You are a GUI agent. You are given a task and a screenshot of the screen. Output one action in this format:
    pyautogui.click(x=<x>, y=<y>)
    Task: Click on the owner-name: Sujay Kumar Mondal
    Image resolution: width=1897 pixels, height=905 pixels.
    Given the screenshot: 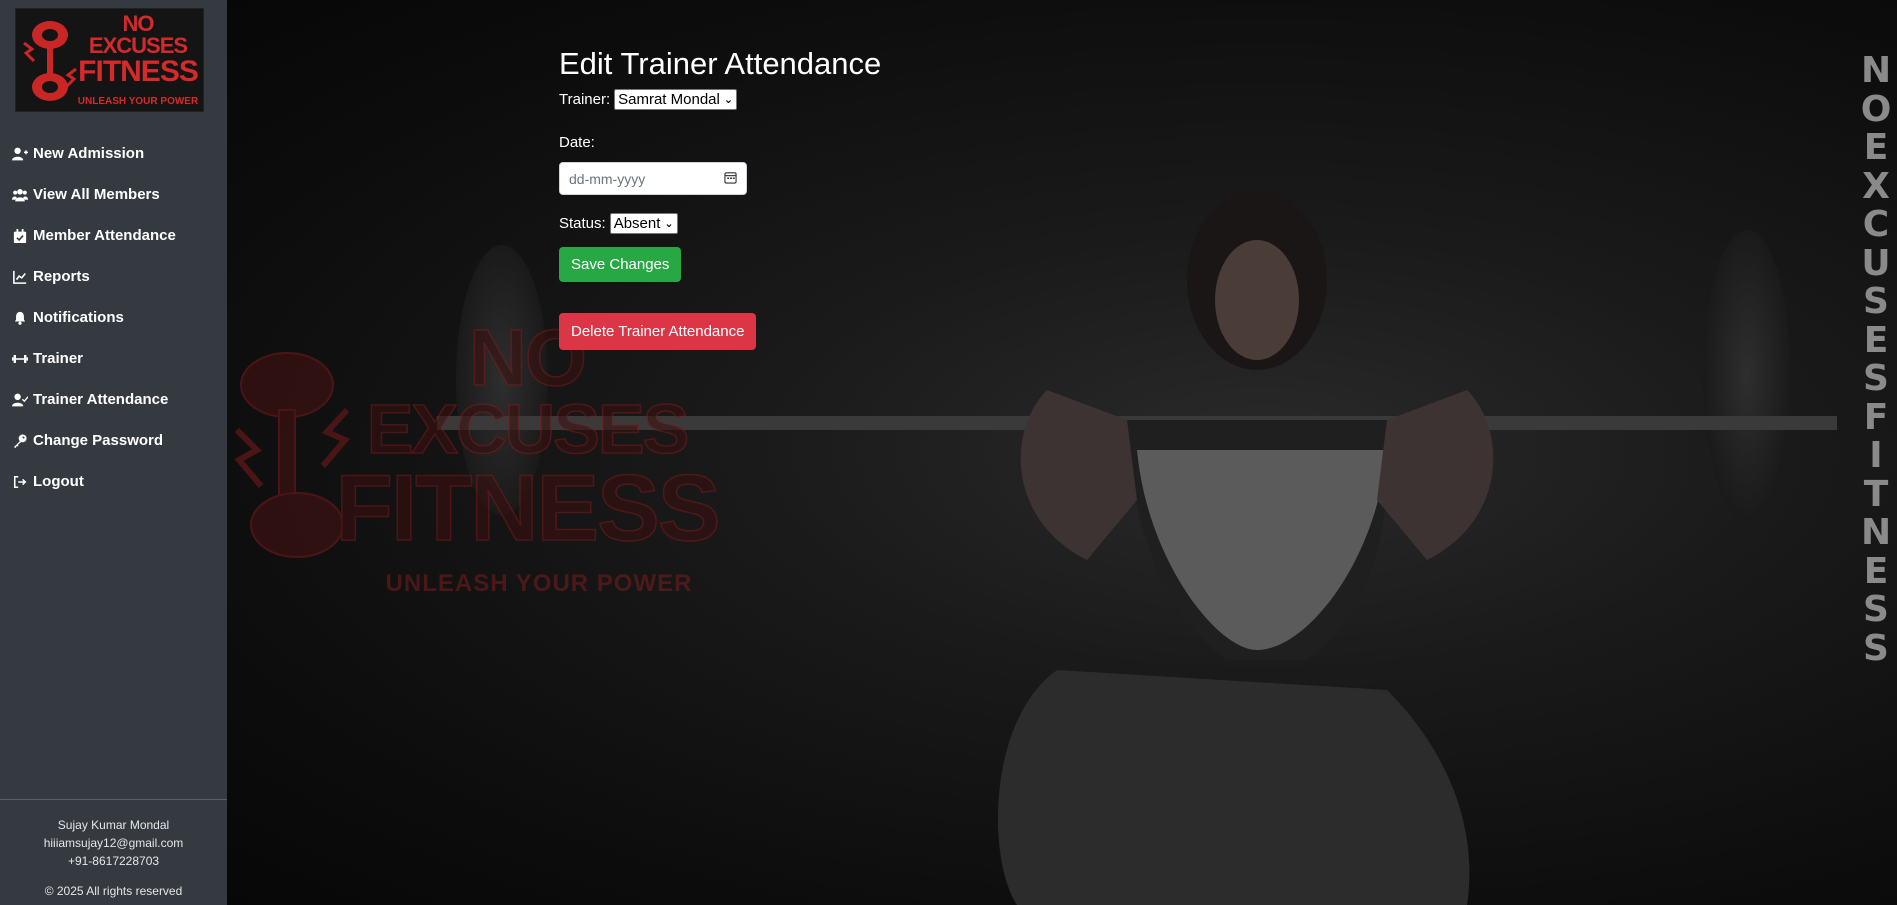 What is the action you would take?
    pyautogui.click(x=113, y=825)
    